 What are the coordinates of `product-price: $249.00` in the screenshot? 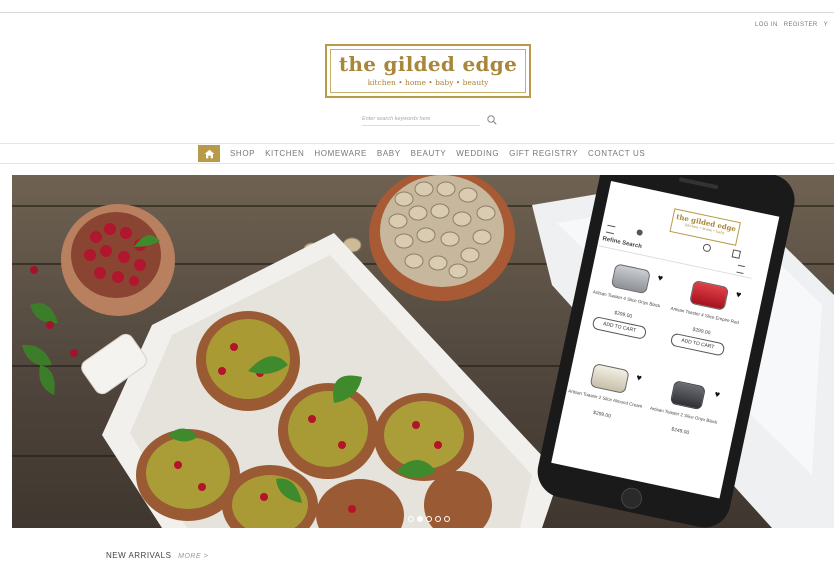 It's located at (680, 431).